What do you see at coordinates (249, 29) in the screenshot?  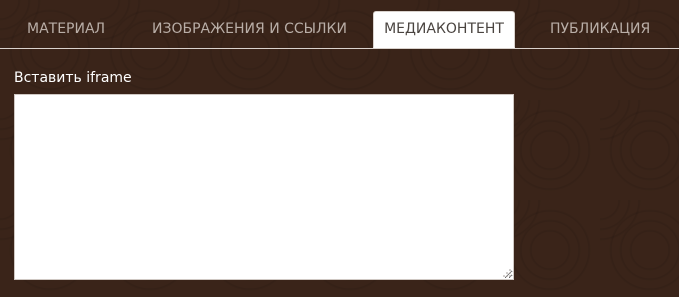 I see `tab-images-links: ИЗОБРАЖЕНИЯ И ССЫЛКИ` at bounding box center [249, 29].